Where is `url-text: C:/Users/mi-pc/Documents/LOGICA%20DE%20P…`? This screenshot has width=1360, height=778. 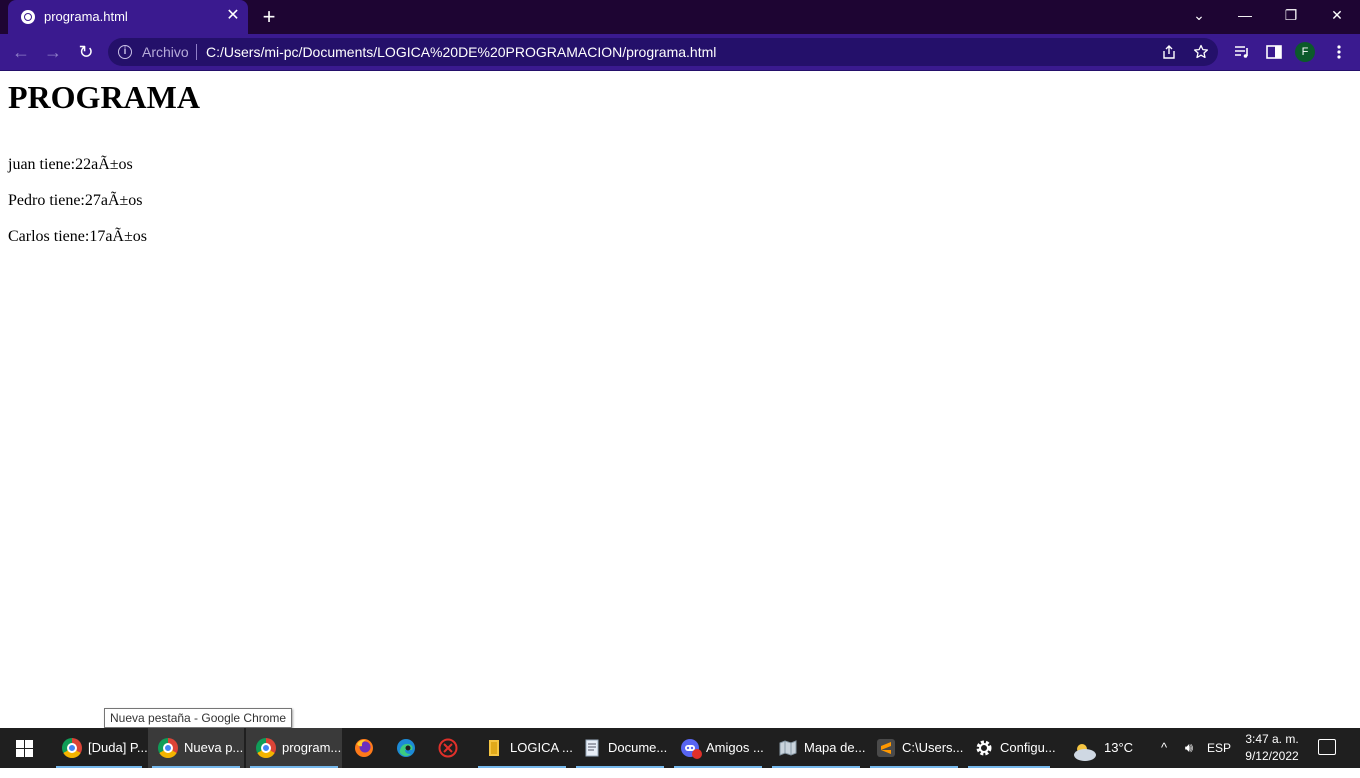
url-text: C:/Users/mi-pc/Documents/LOGICA%20DE%20P… is located at coordinates (461, 52).